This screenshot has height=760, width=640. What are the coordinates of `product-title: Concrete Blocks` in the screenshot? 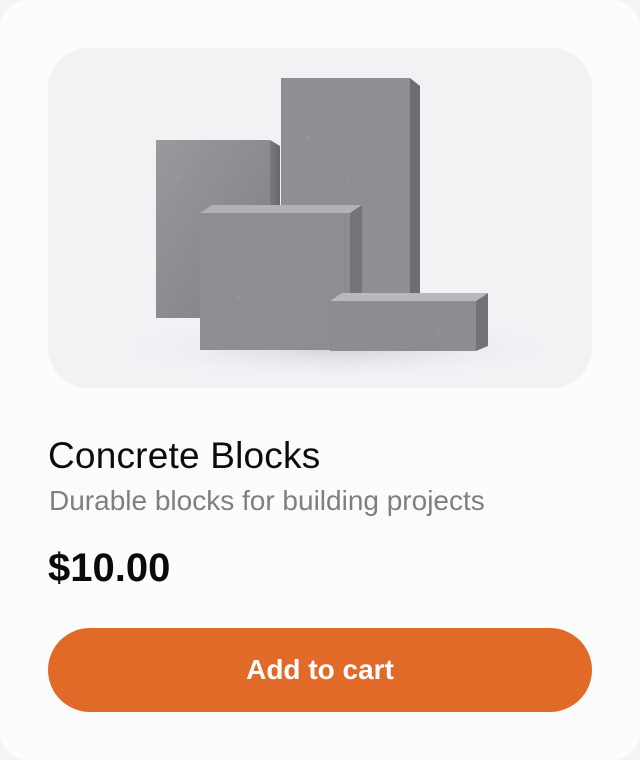 It's located at (184, 455).